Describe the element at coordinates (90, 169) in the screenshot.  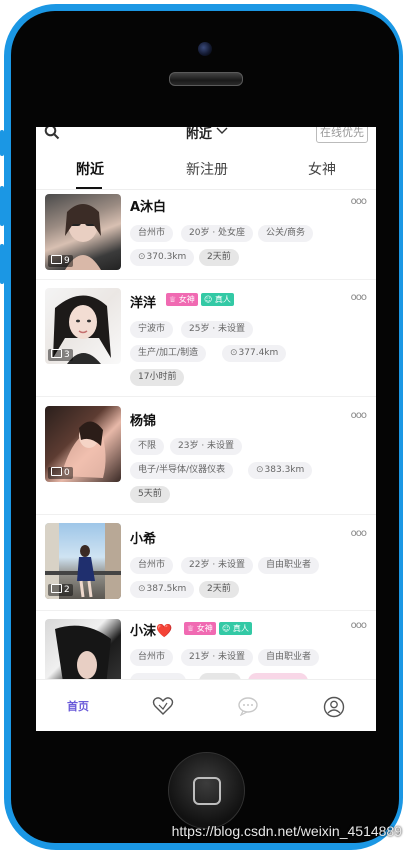
I see `tab-nearby: 附近` at that location.